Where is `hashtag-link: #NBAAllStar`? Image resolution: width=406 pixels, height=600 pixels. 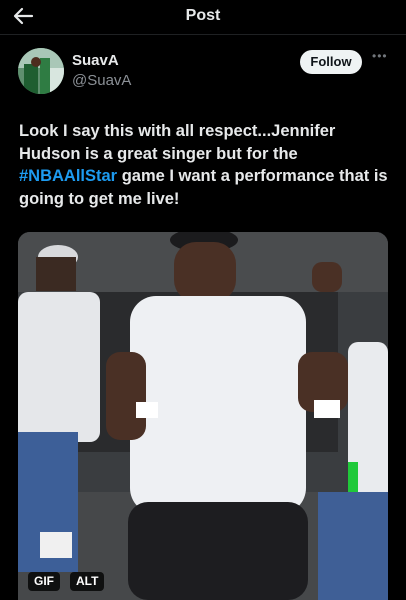 hashtag-link: #NBAAllStar is located at coordinates (68, 176).